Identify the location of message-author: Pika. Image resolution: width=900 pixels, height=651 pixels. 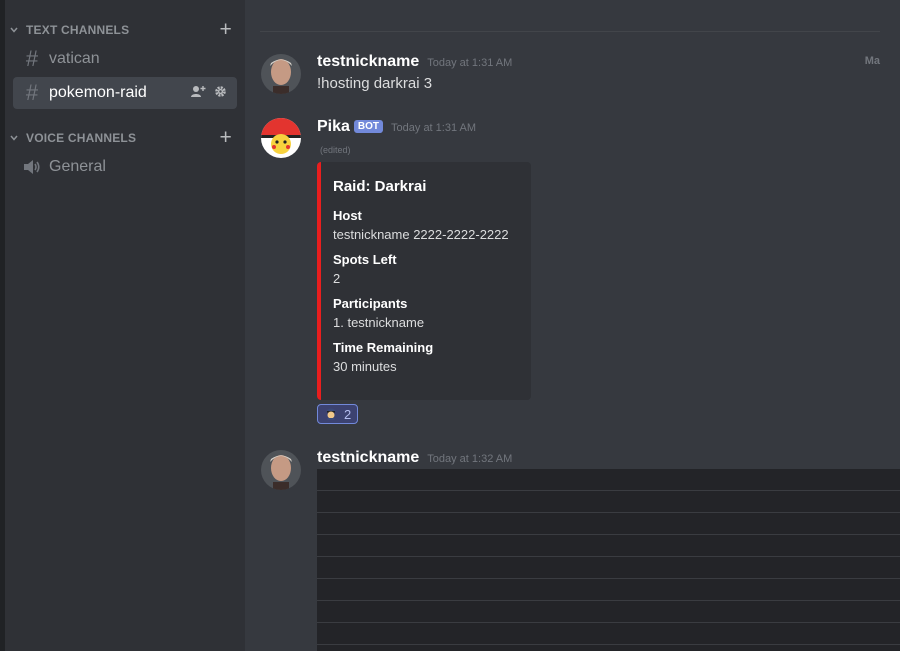
(333, 127).